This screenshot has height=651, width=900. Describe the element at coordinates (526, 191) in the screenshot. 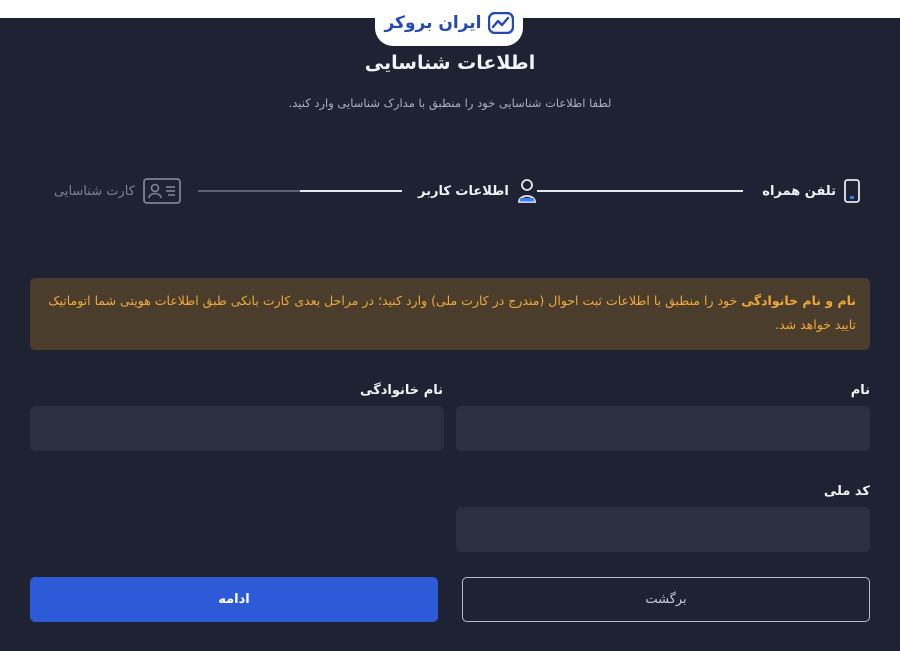

I see `user-icon` at that location.